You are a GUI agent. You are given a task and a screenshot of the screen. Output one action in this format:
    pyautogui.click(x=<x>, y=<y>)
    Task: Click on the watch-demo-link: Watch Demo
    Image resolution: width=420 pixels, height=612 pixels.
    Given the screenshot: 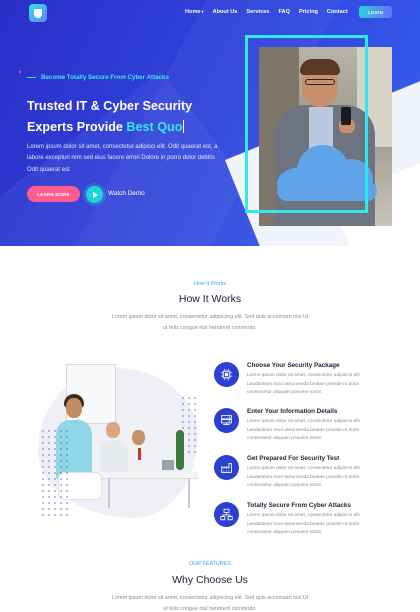 What is the action you would take?
    pyautogui.click(x=126, y=193)
    